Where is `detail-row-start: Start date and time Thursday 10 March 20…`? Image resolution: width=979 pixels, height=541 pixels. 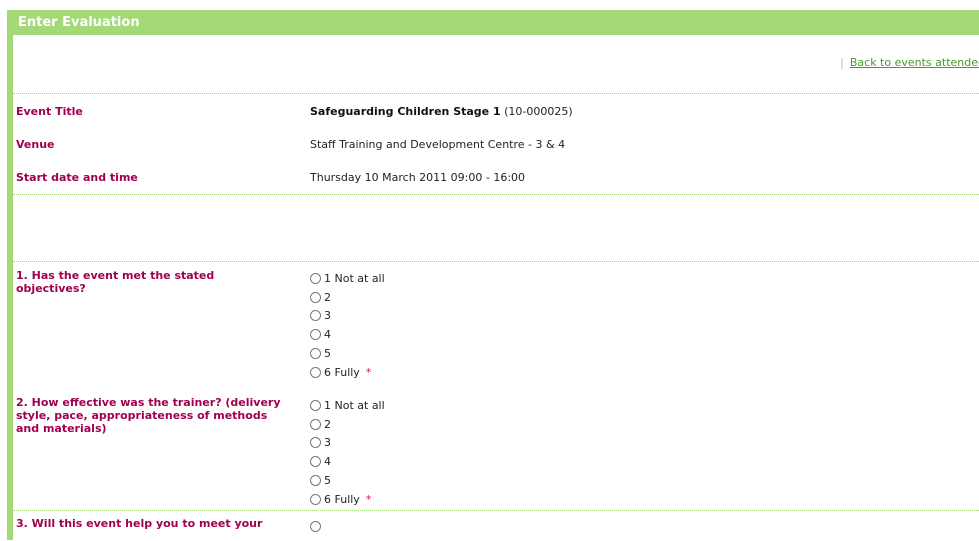
detail-row-start: Start date and time Thursday 10 March 20… is located at coordinates (496, 177).